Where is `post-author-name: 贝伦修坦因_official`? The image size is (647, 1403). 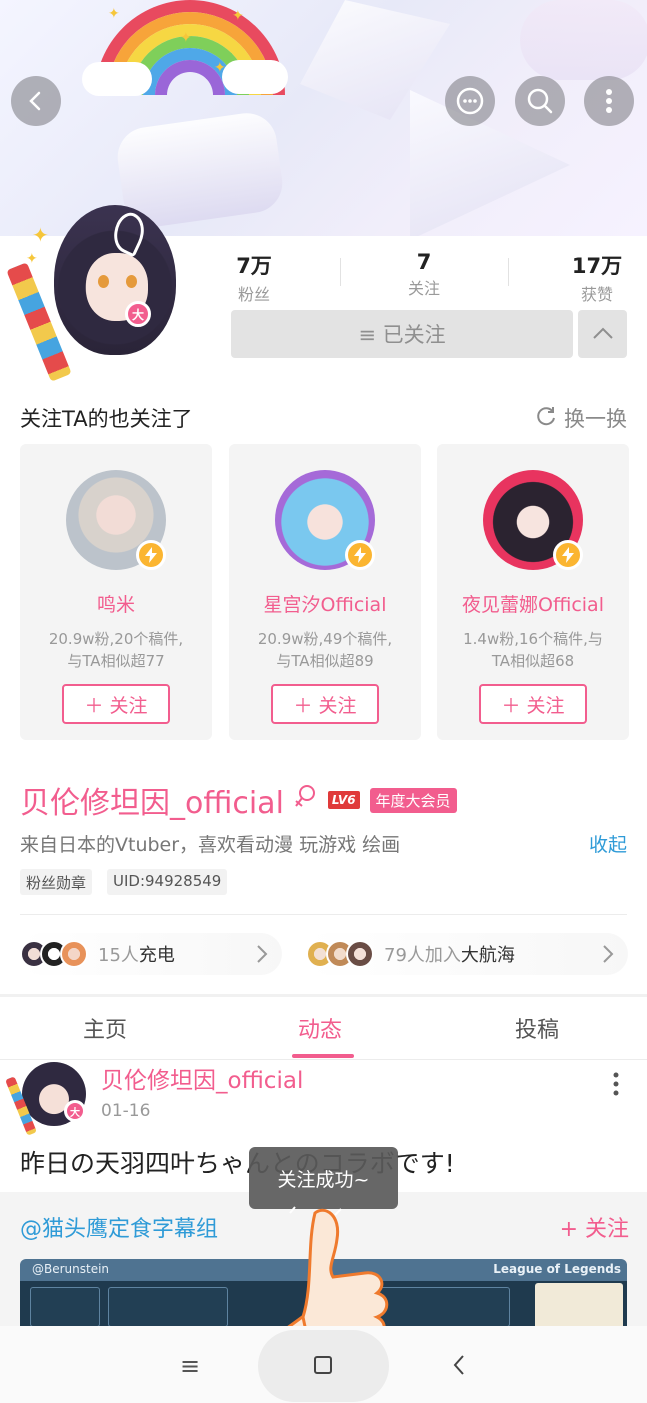 post-author-name: 贝伦修坦因_official is located at coordinates (202, 1078).